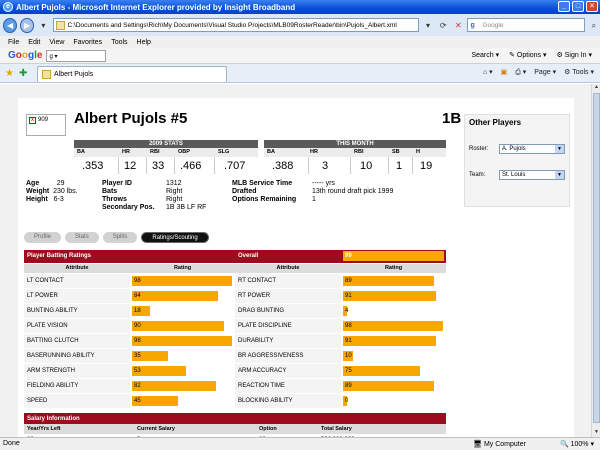 The width and height of the screenshot is (600, 450). I want to click on roster-label: Roster:, so click(479, 149).